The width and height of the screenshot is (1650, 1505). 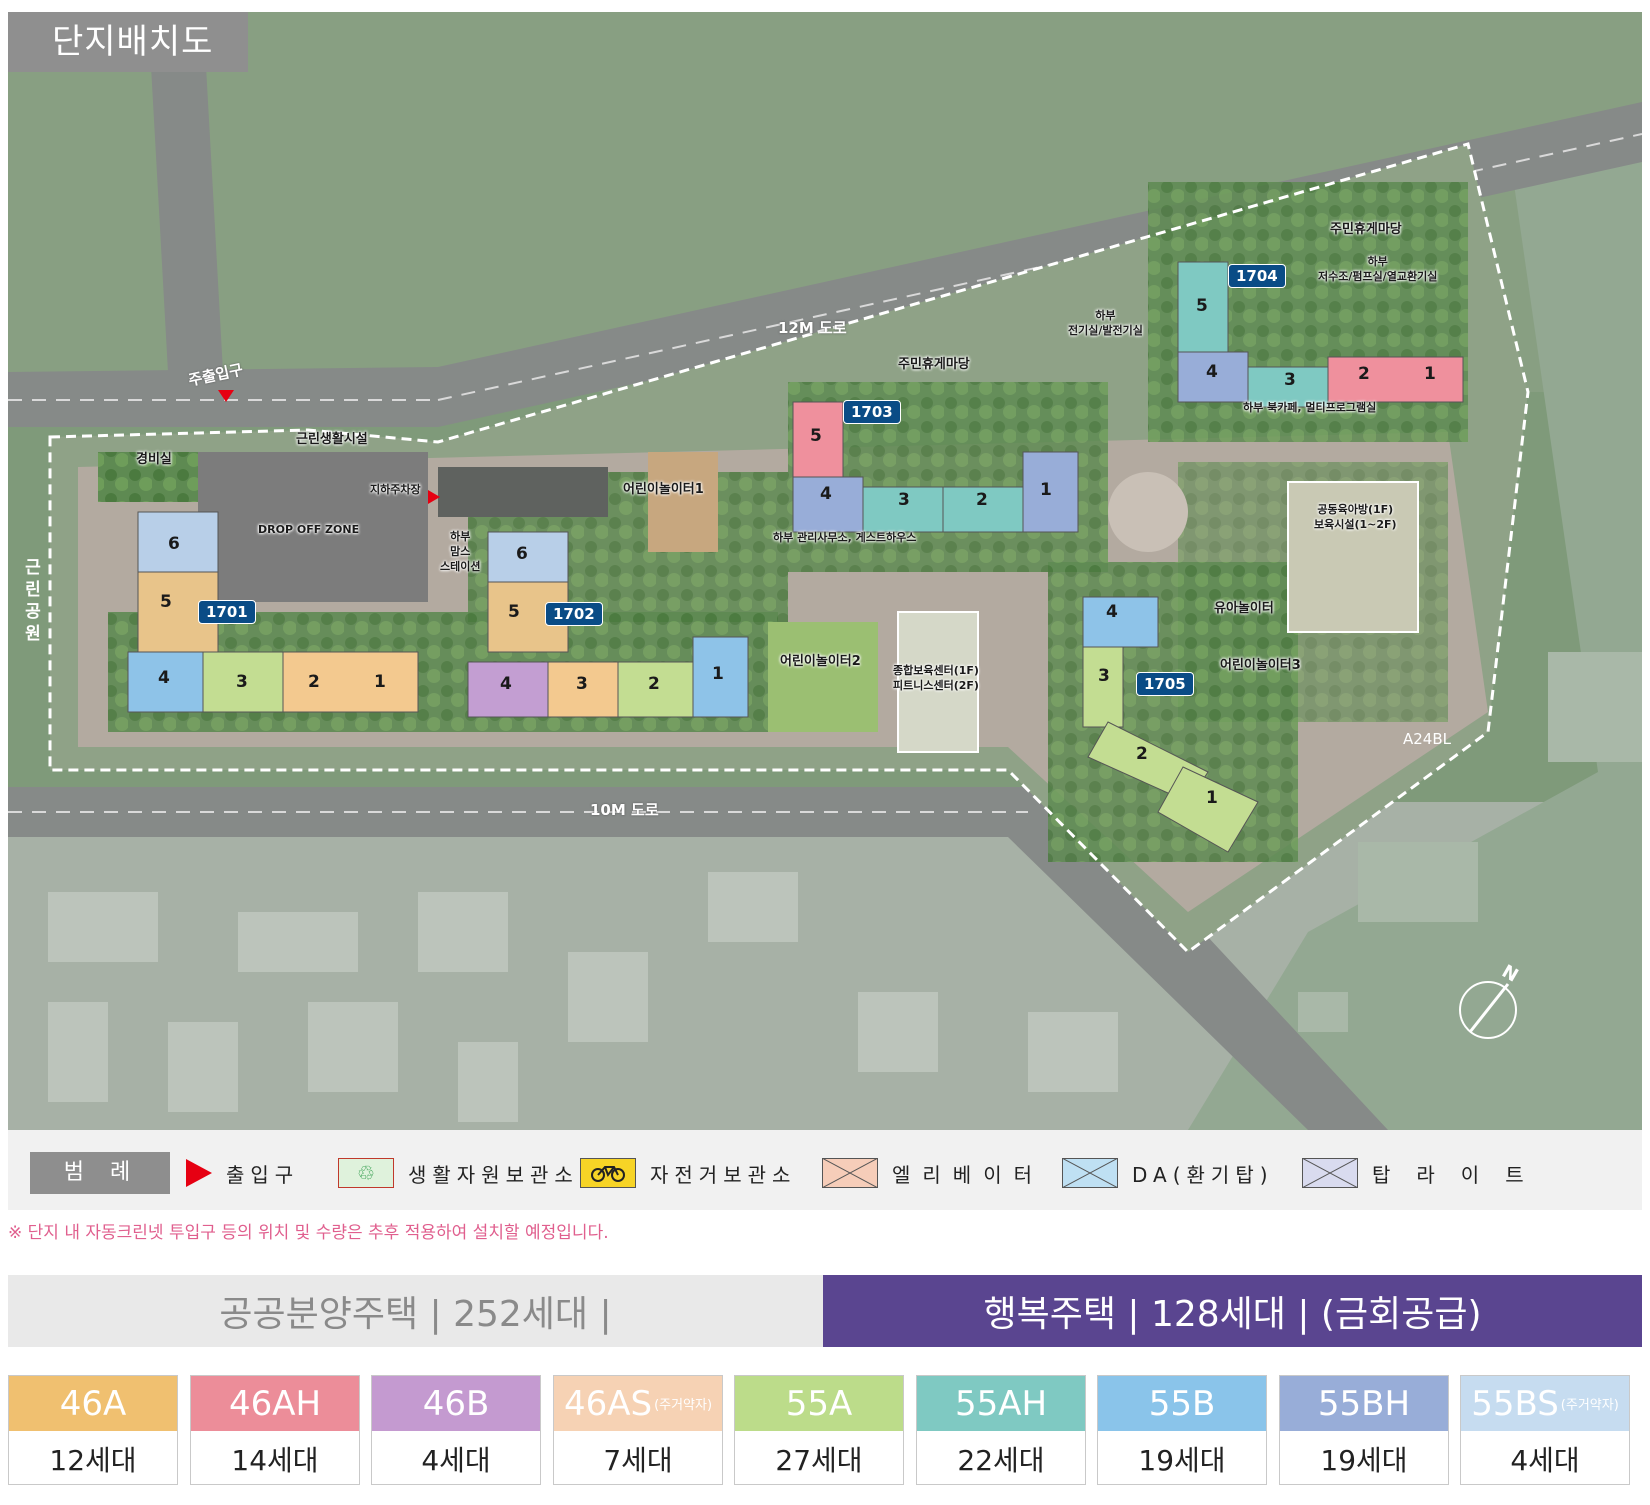 What do you see at coordinates (1364, 1403) in the screenshot?
I see `unit-type-name: 55BH` at bounding box center [1364, 1403].